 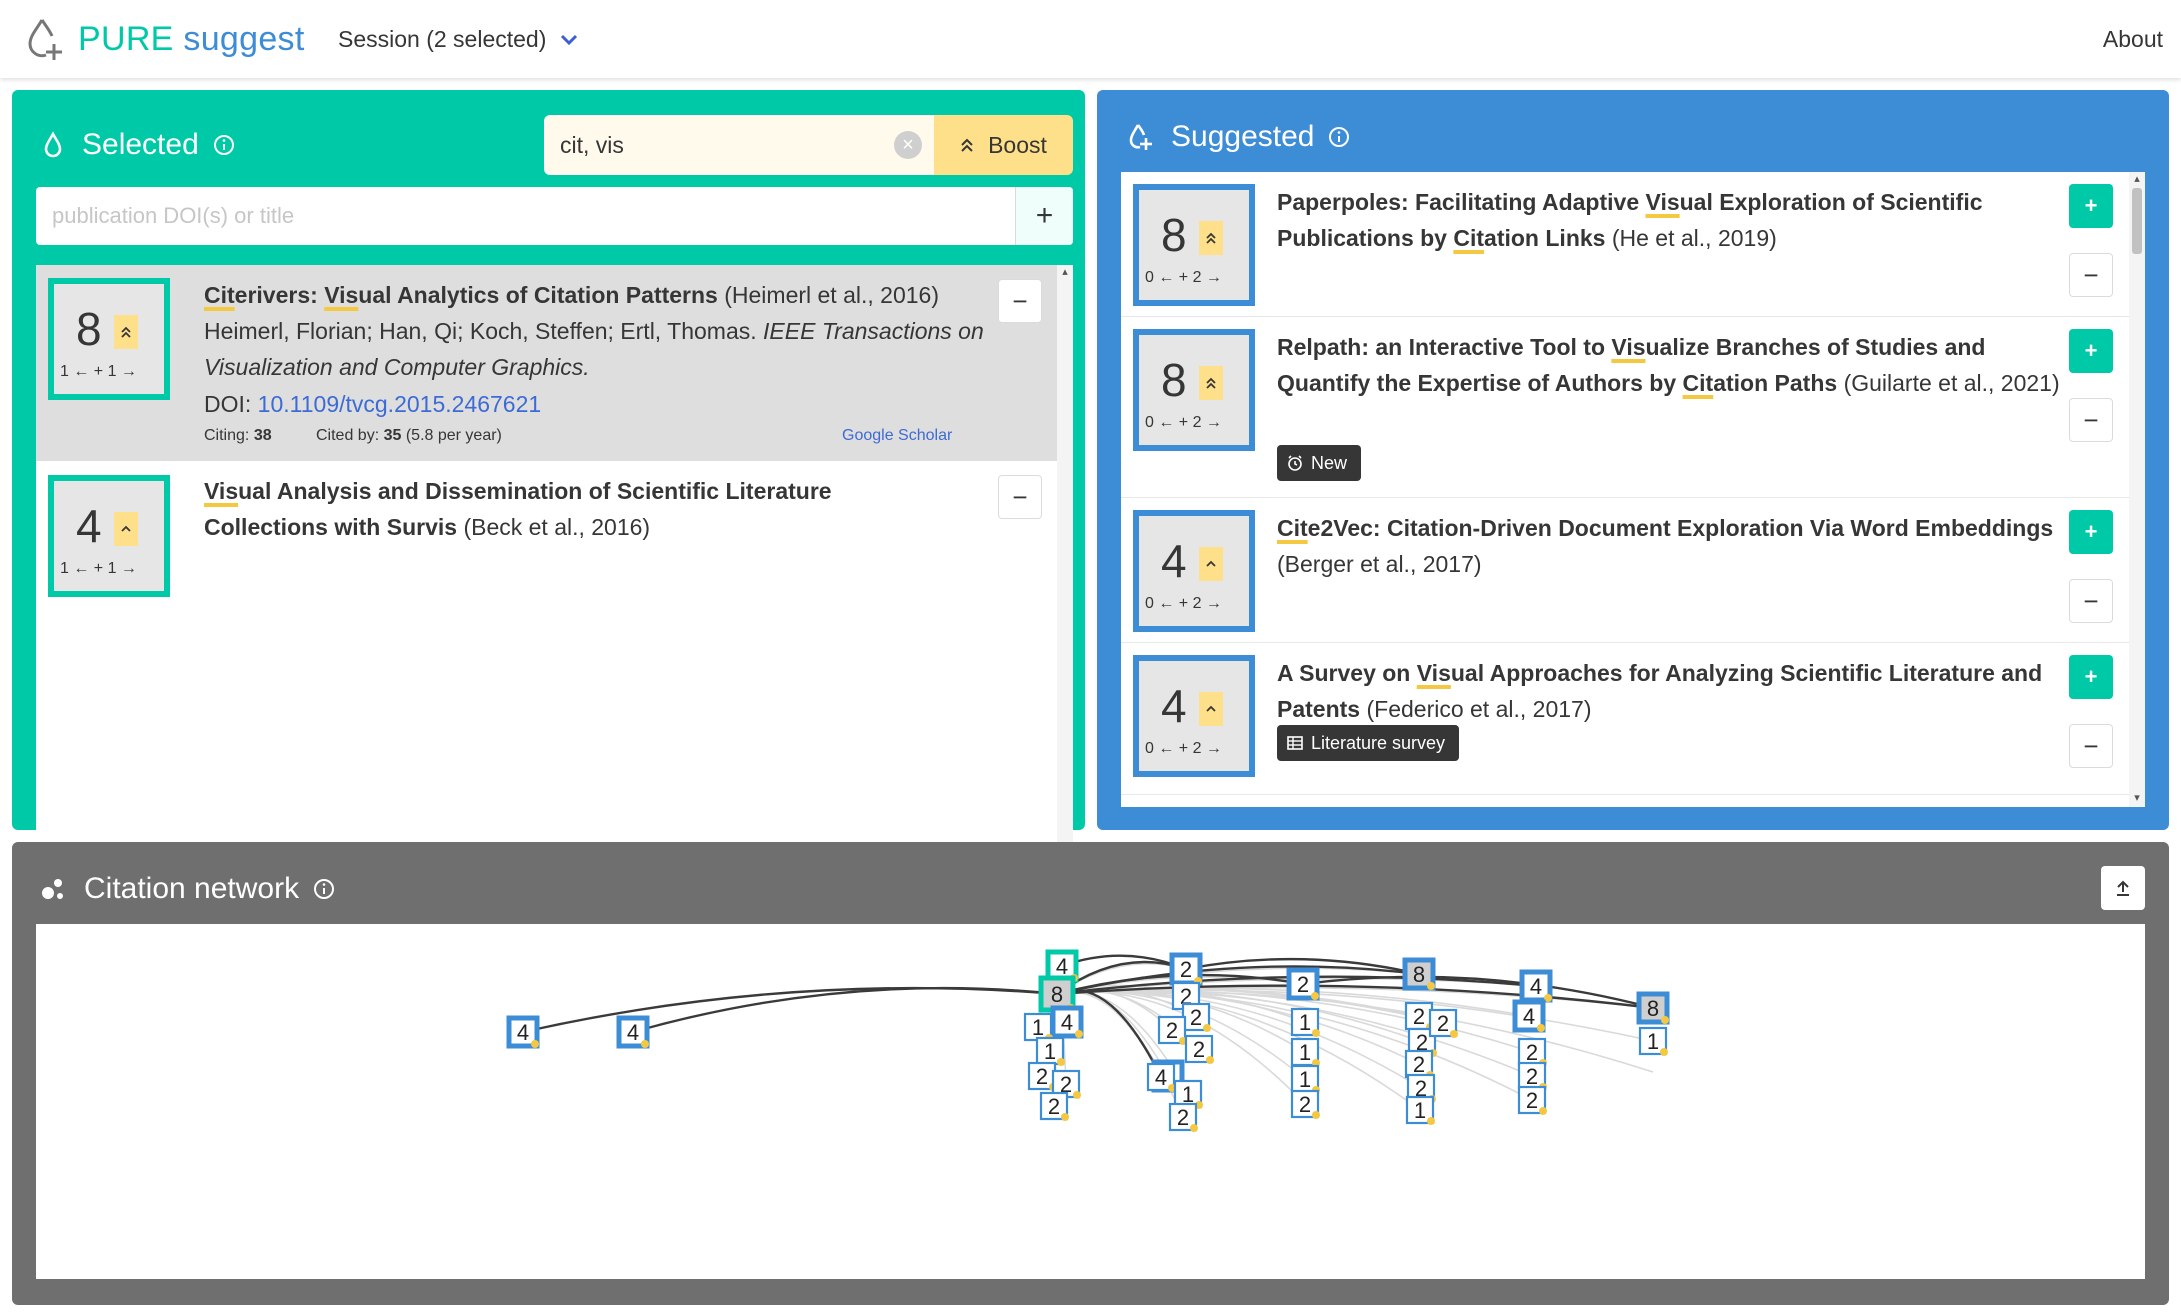 What do you see at coordinates (739, 145) in the screenshot?
I see `boost-keywords-input: cit, vis ×` at bounding box center [739, 145].